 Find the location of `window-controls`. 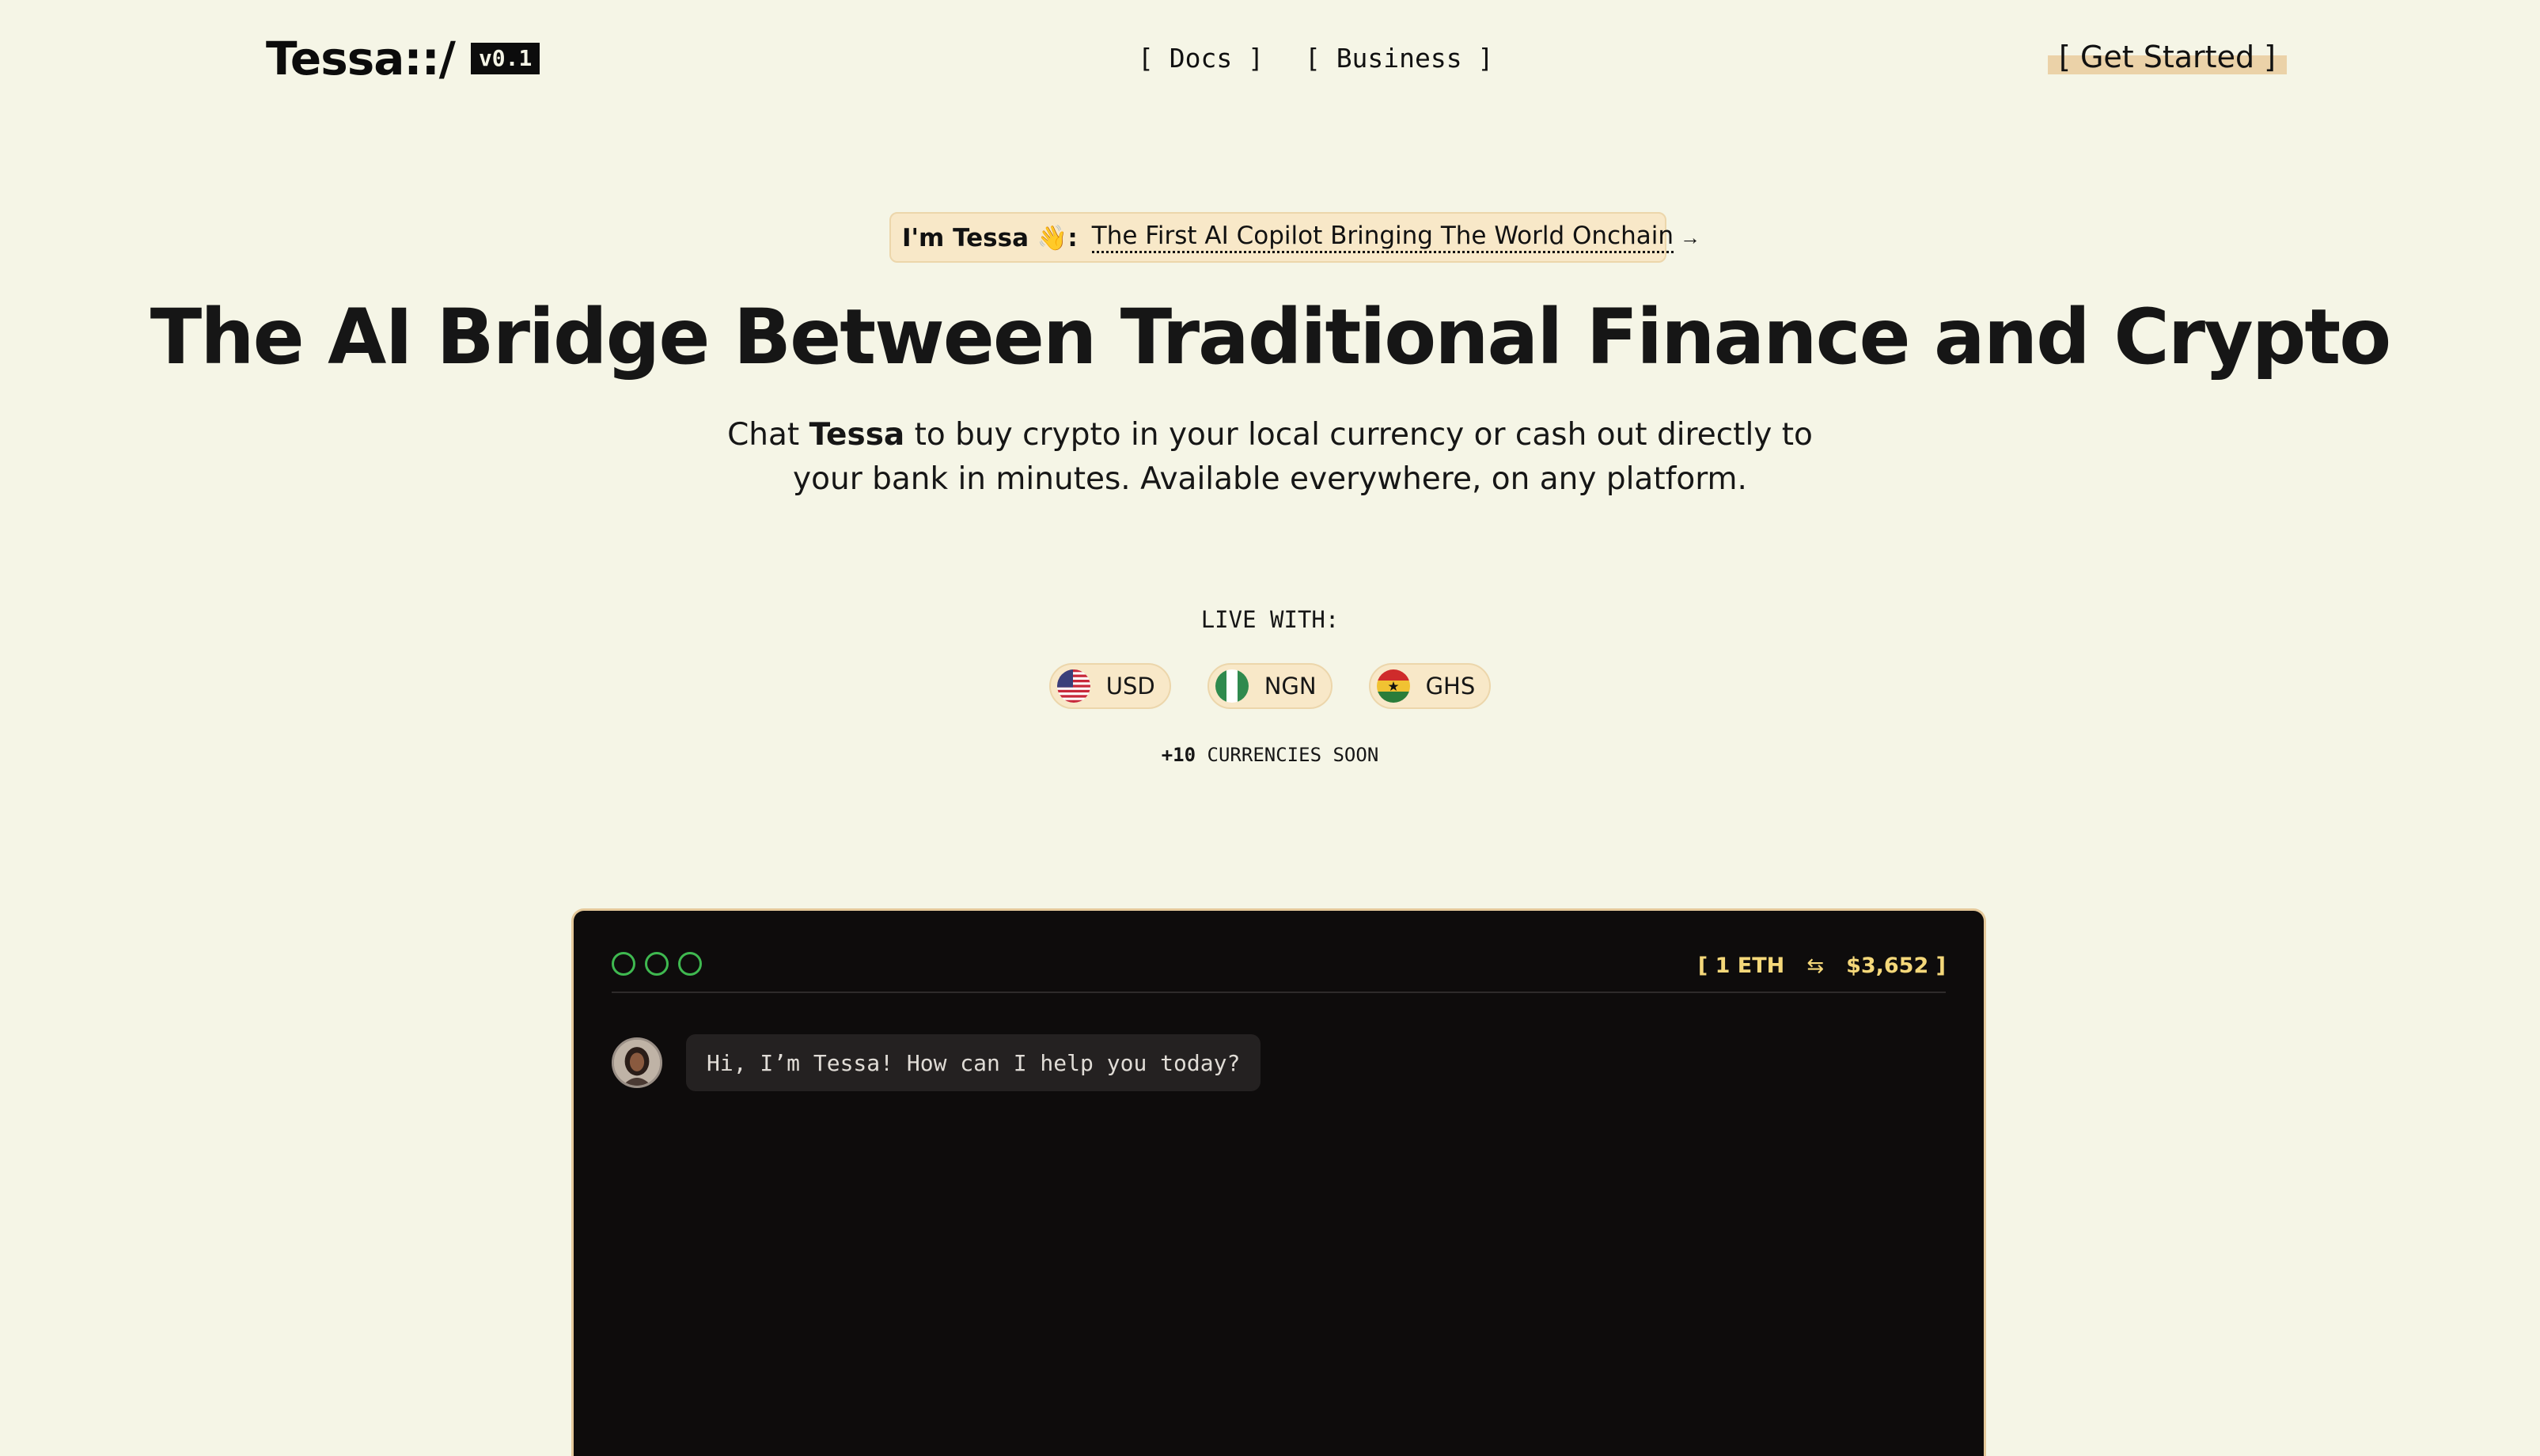

window-controls is located at coordinates (657, 964).